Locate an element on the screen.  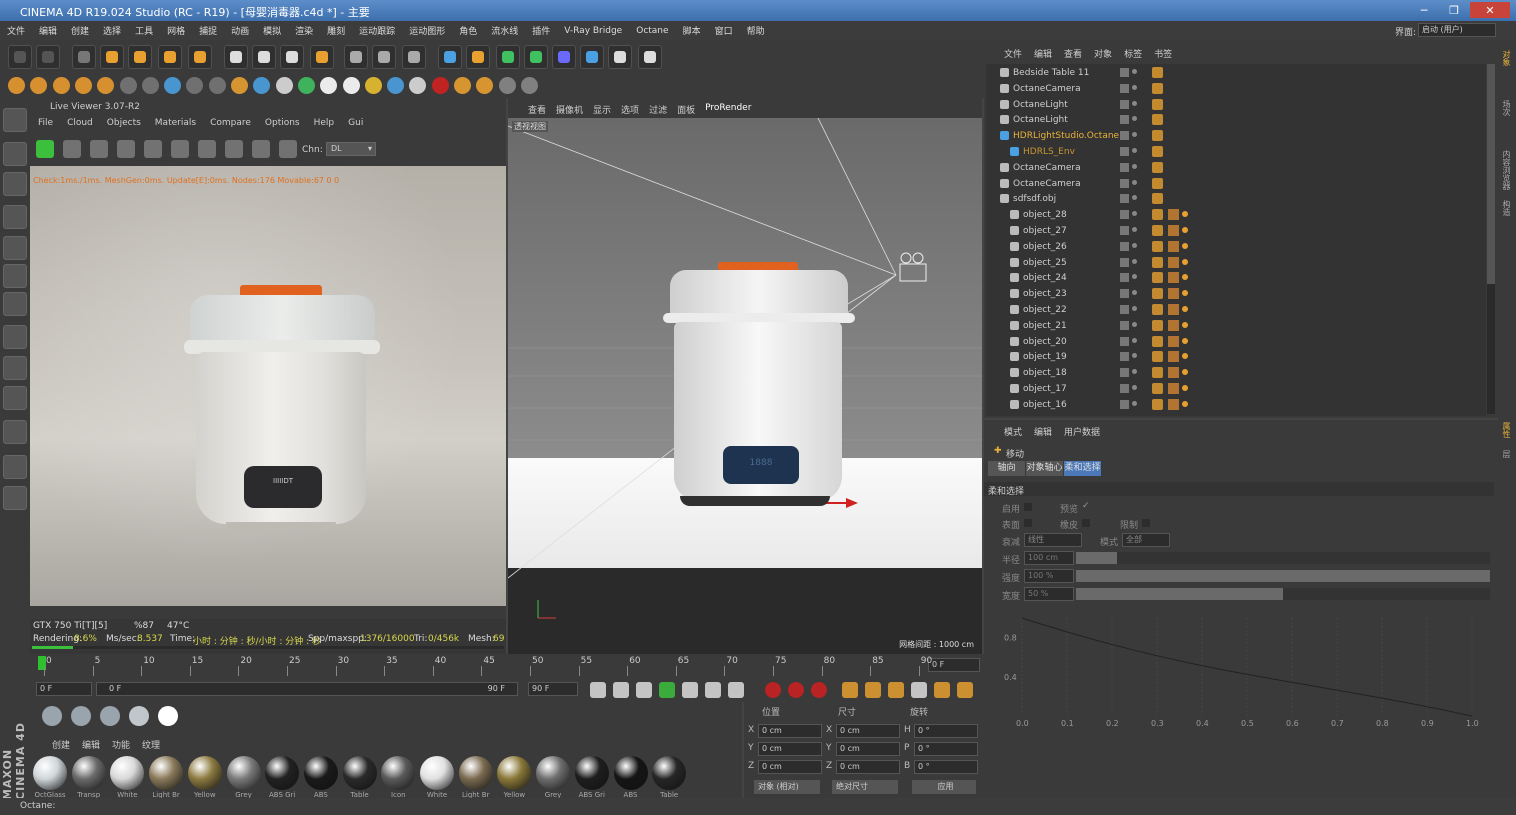
right-tab-2: 内容浏览器 is located at coordinates (1506, 170).